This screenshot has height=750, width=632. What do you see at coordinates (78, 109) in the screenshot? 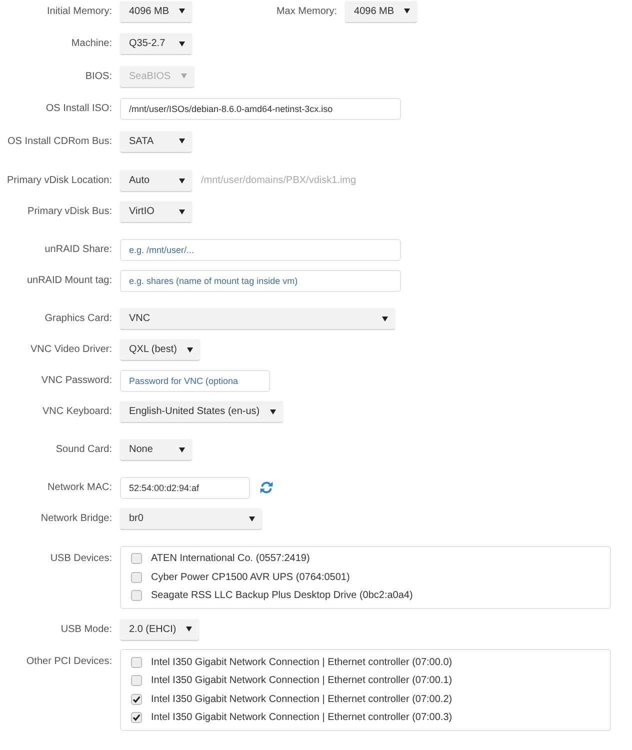
I see `field-label: OS Install ISO:` at bounding box center [78, 109].